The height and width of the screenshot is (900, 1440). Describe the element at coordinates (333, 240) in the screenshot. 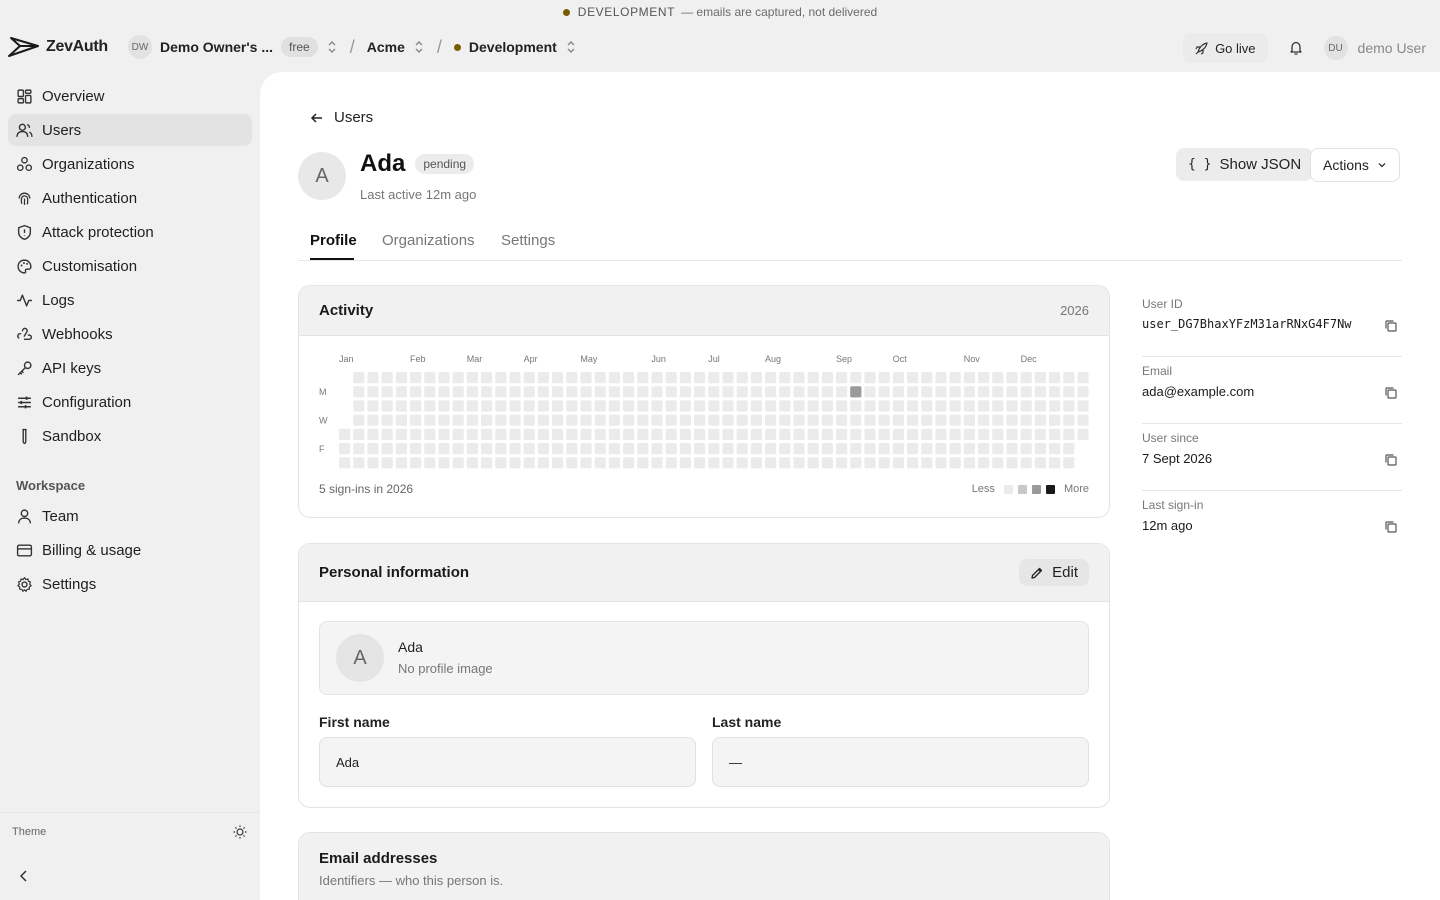

I see `tab-profile: Profile` at that location.